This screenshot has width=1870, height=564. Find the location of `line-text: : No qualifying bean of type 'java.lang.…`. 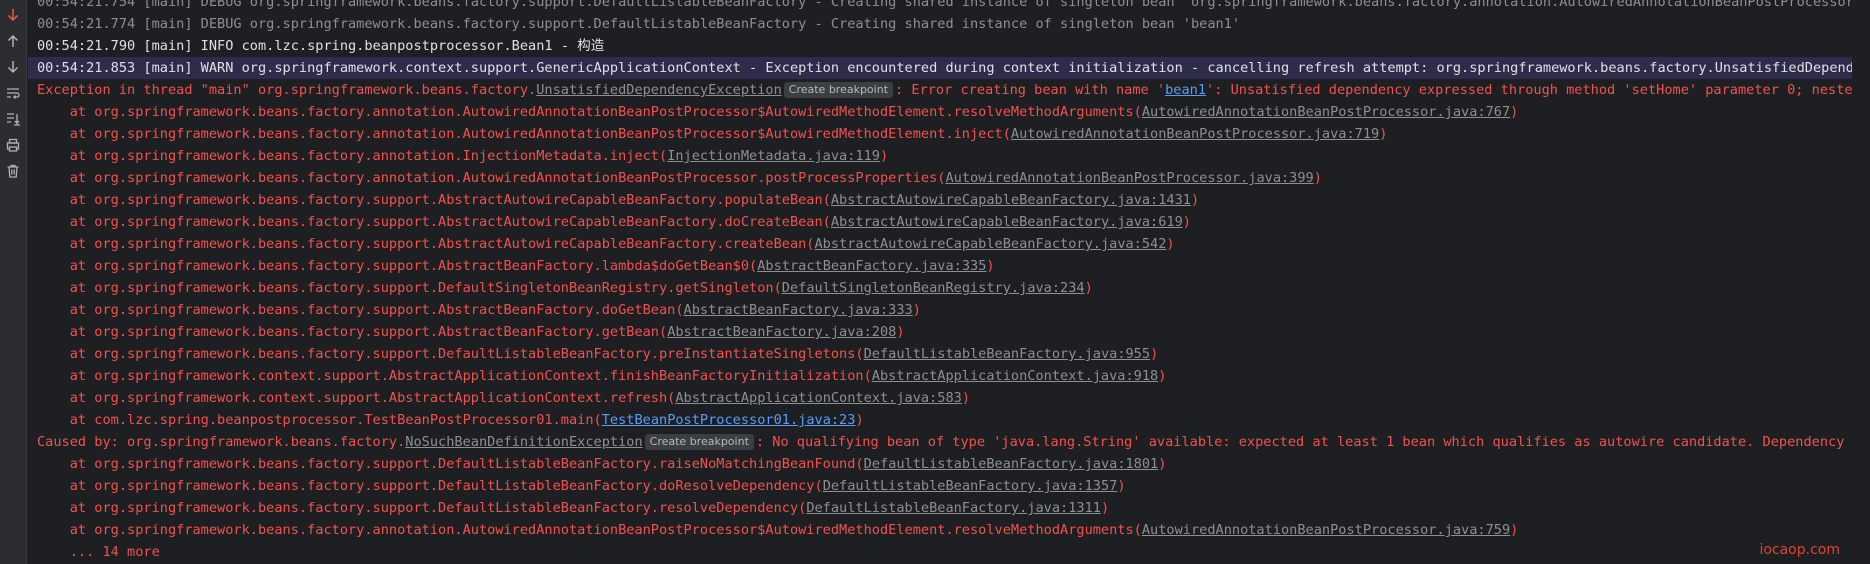

line-text: : No qualifying bean of type 'java.lang.… is located at coordinates (1300, 442).